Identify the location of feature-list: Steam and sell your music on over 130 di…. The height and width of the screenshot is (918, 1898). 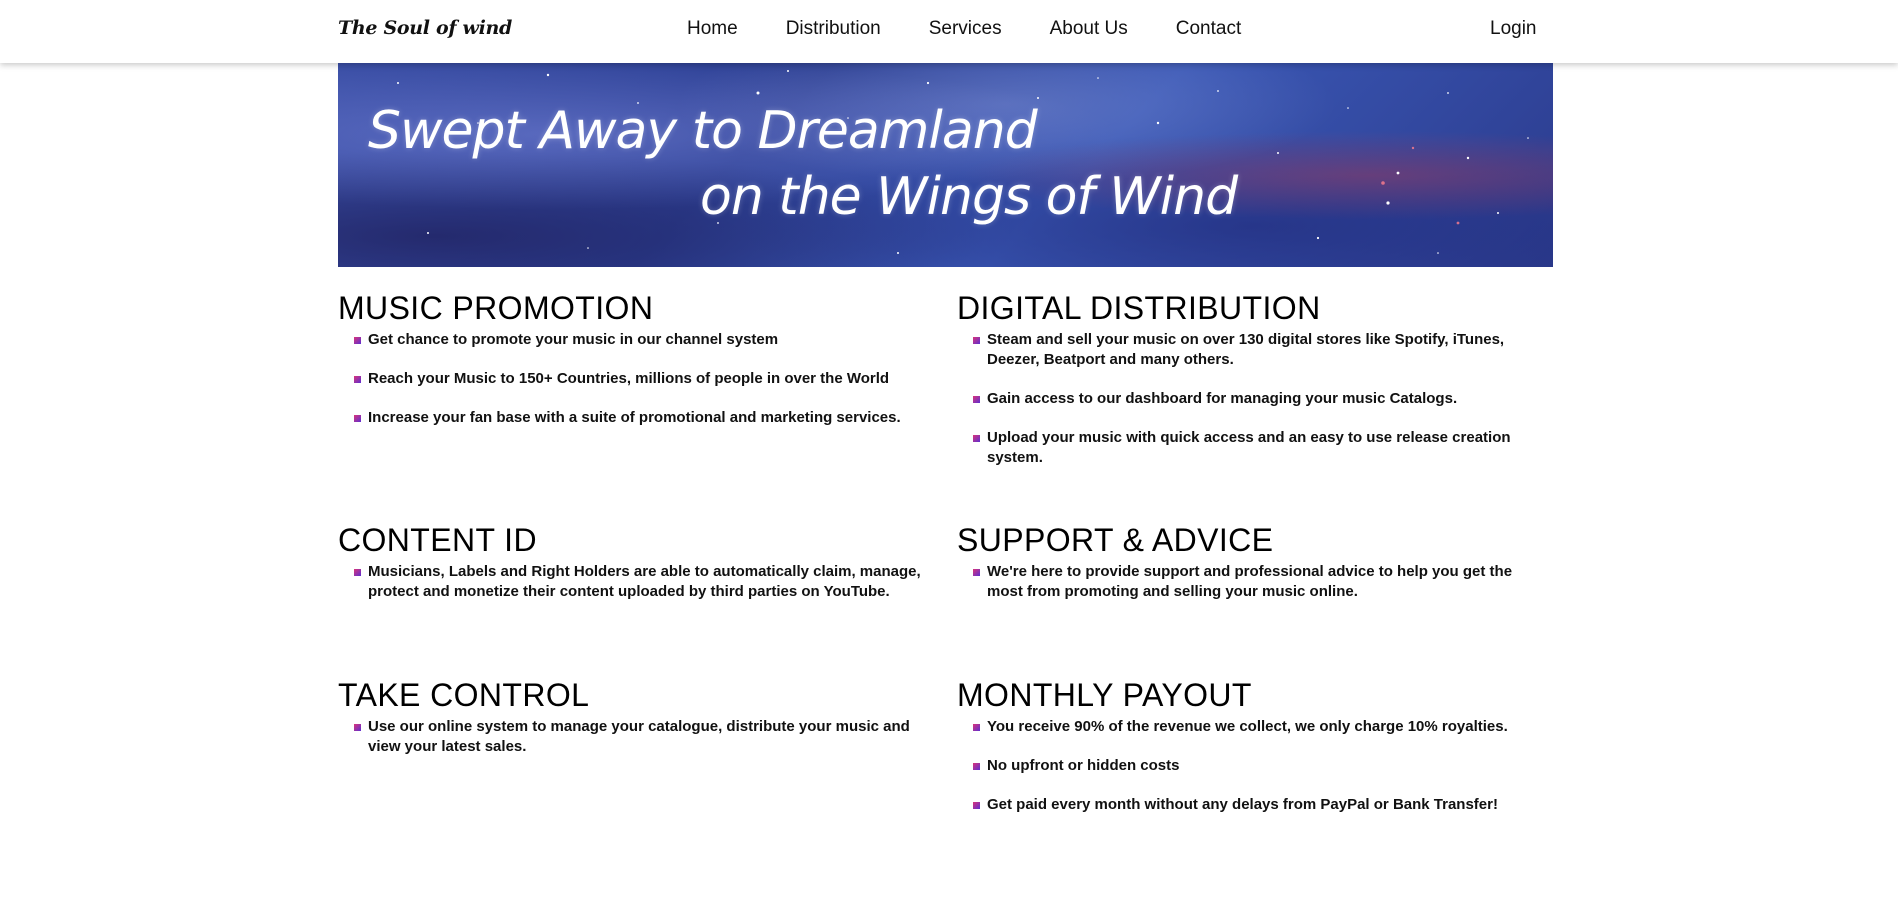
(1257, 399).